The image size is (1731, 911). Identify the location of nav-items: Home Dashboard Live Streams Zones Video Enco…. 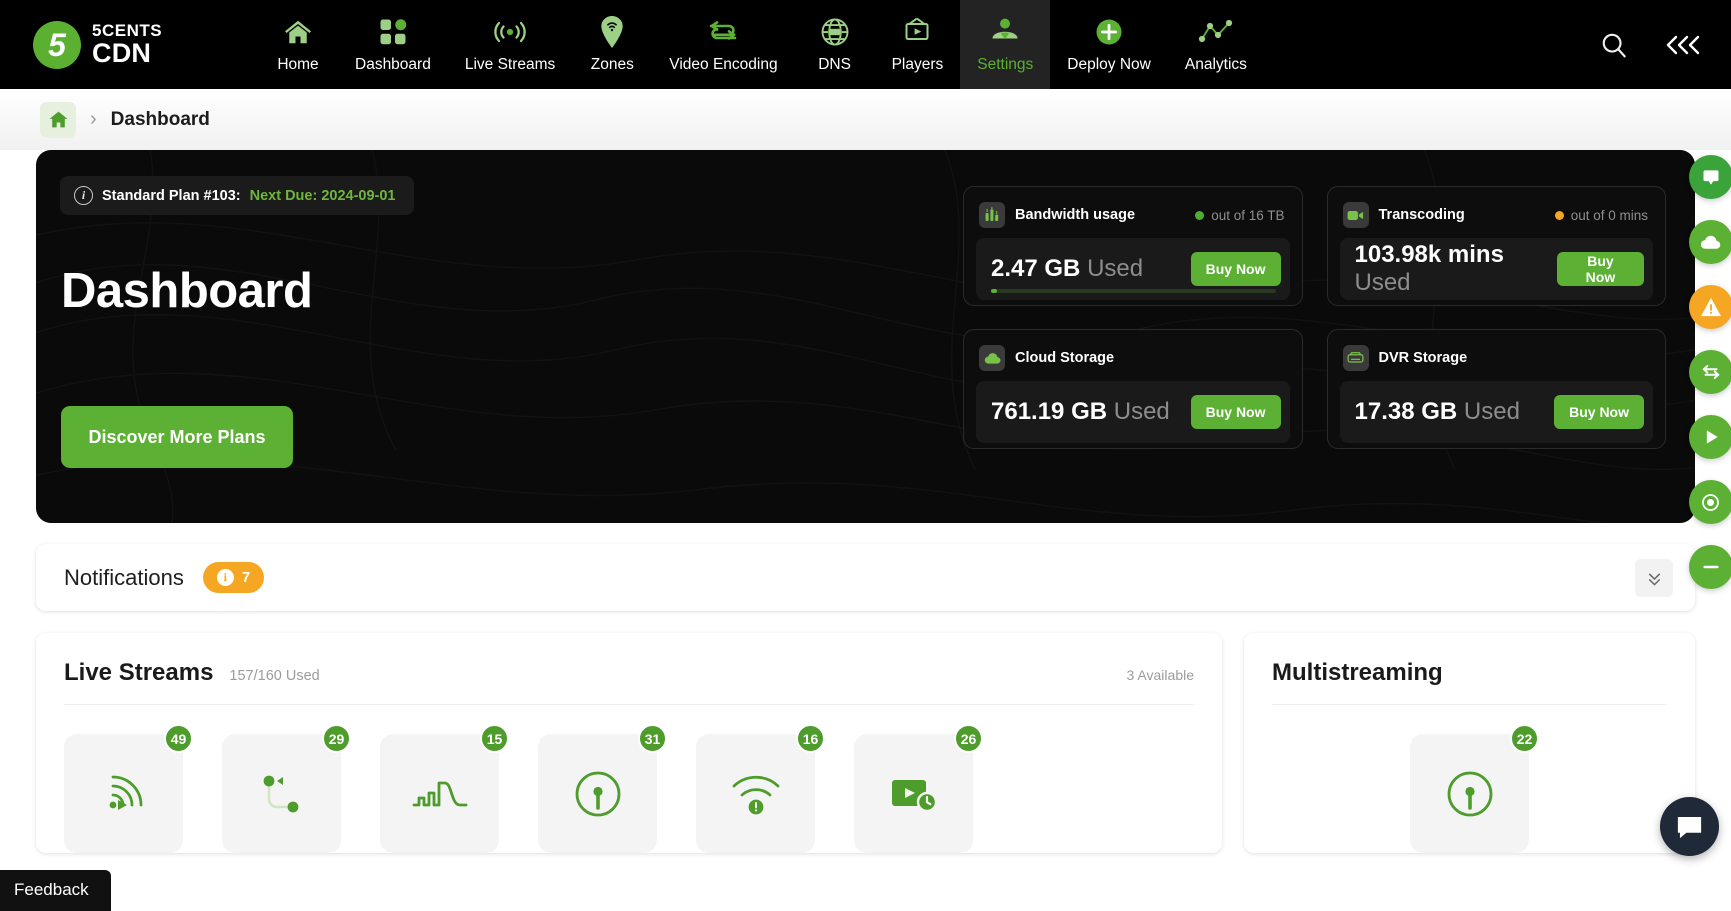
(928, 44).